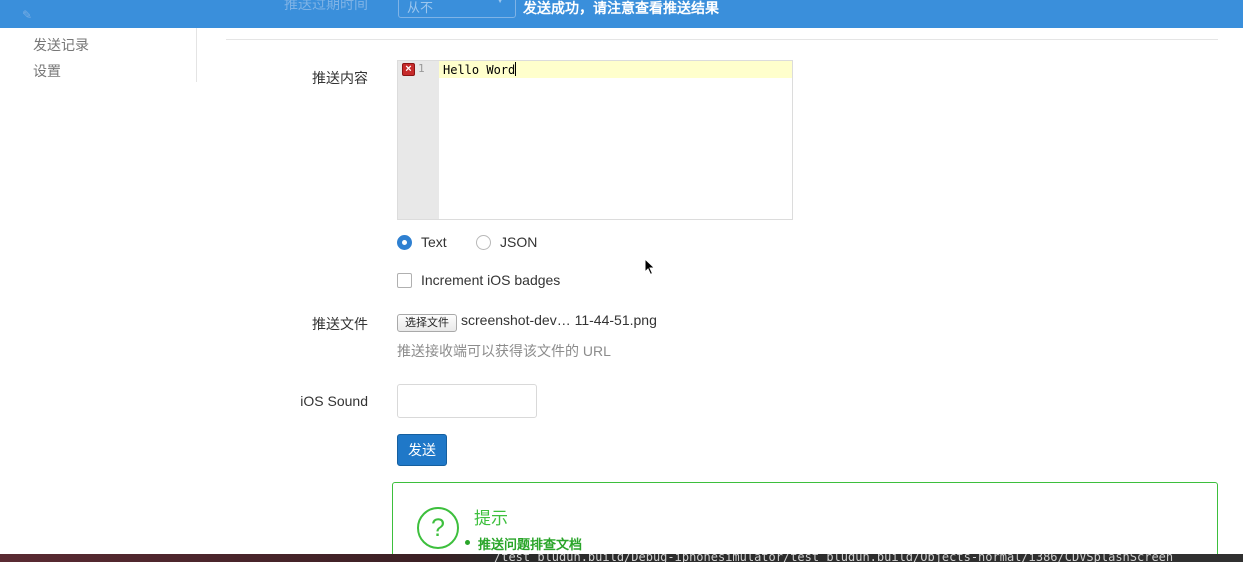  I want to click on error-icon: ×, so click(408, 69).